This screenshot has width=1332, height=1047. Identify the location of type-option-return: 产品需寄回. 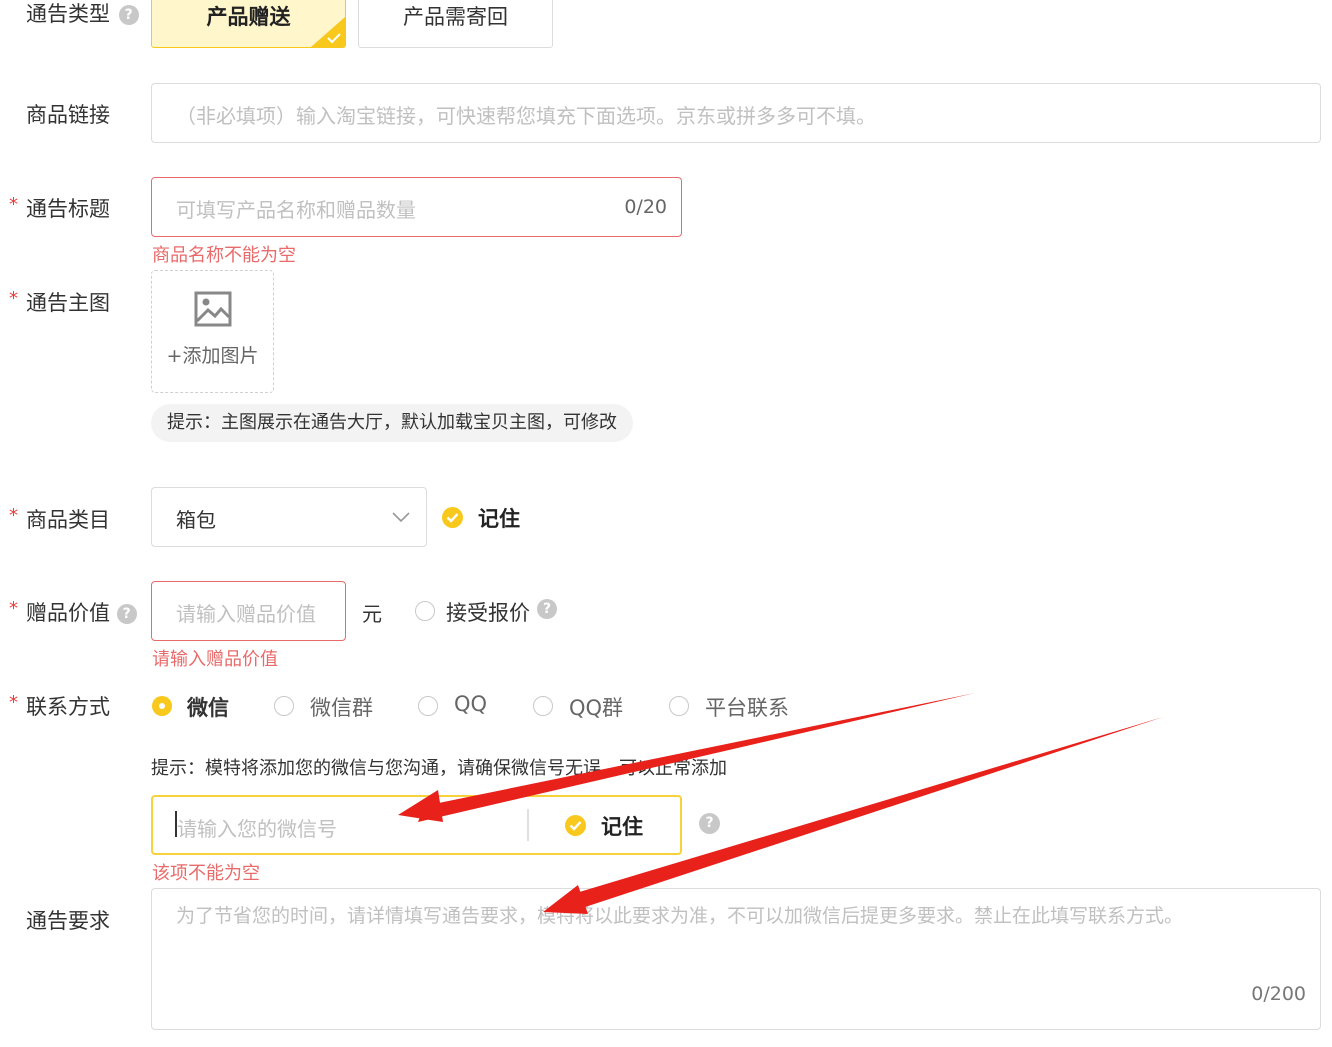
(455, 24).